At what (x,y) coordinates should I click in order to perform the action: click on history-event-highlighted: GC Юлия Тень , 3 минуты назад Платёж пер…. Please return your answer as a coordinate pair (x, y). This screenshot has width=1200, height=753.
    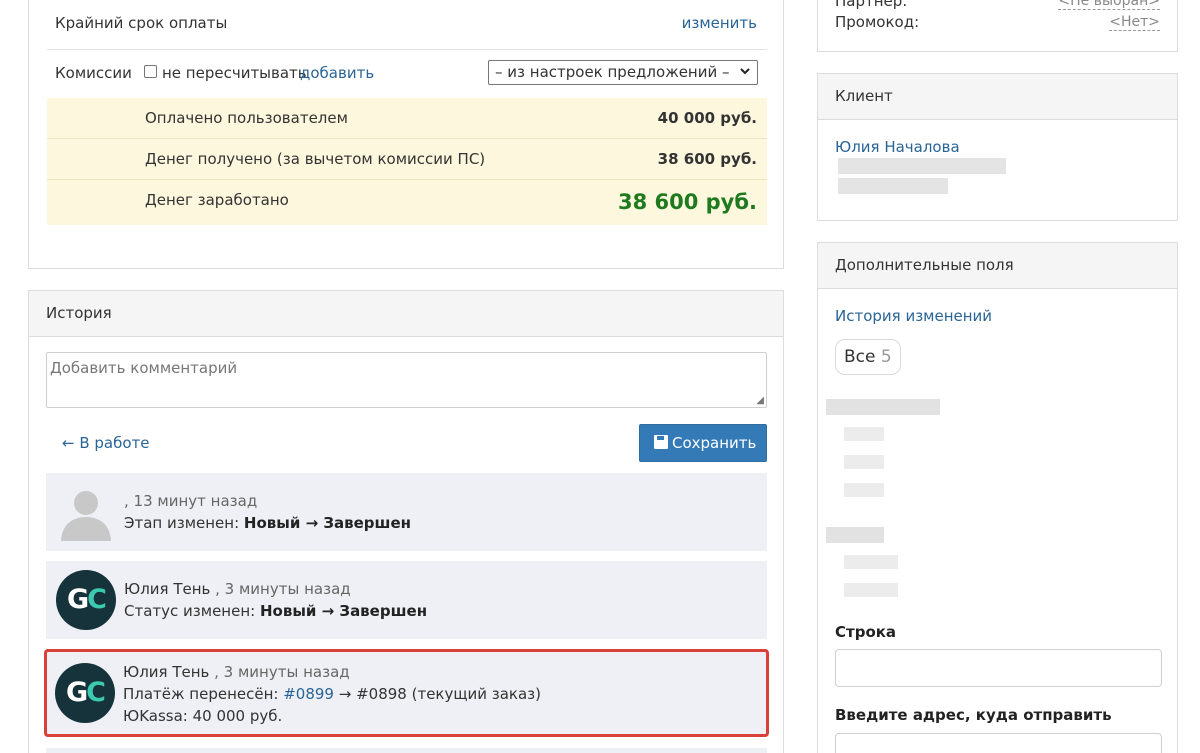
    Looking at the image, I should click on (406, 693).